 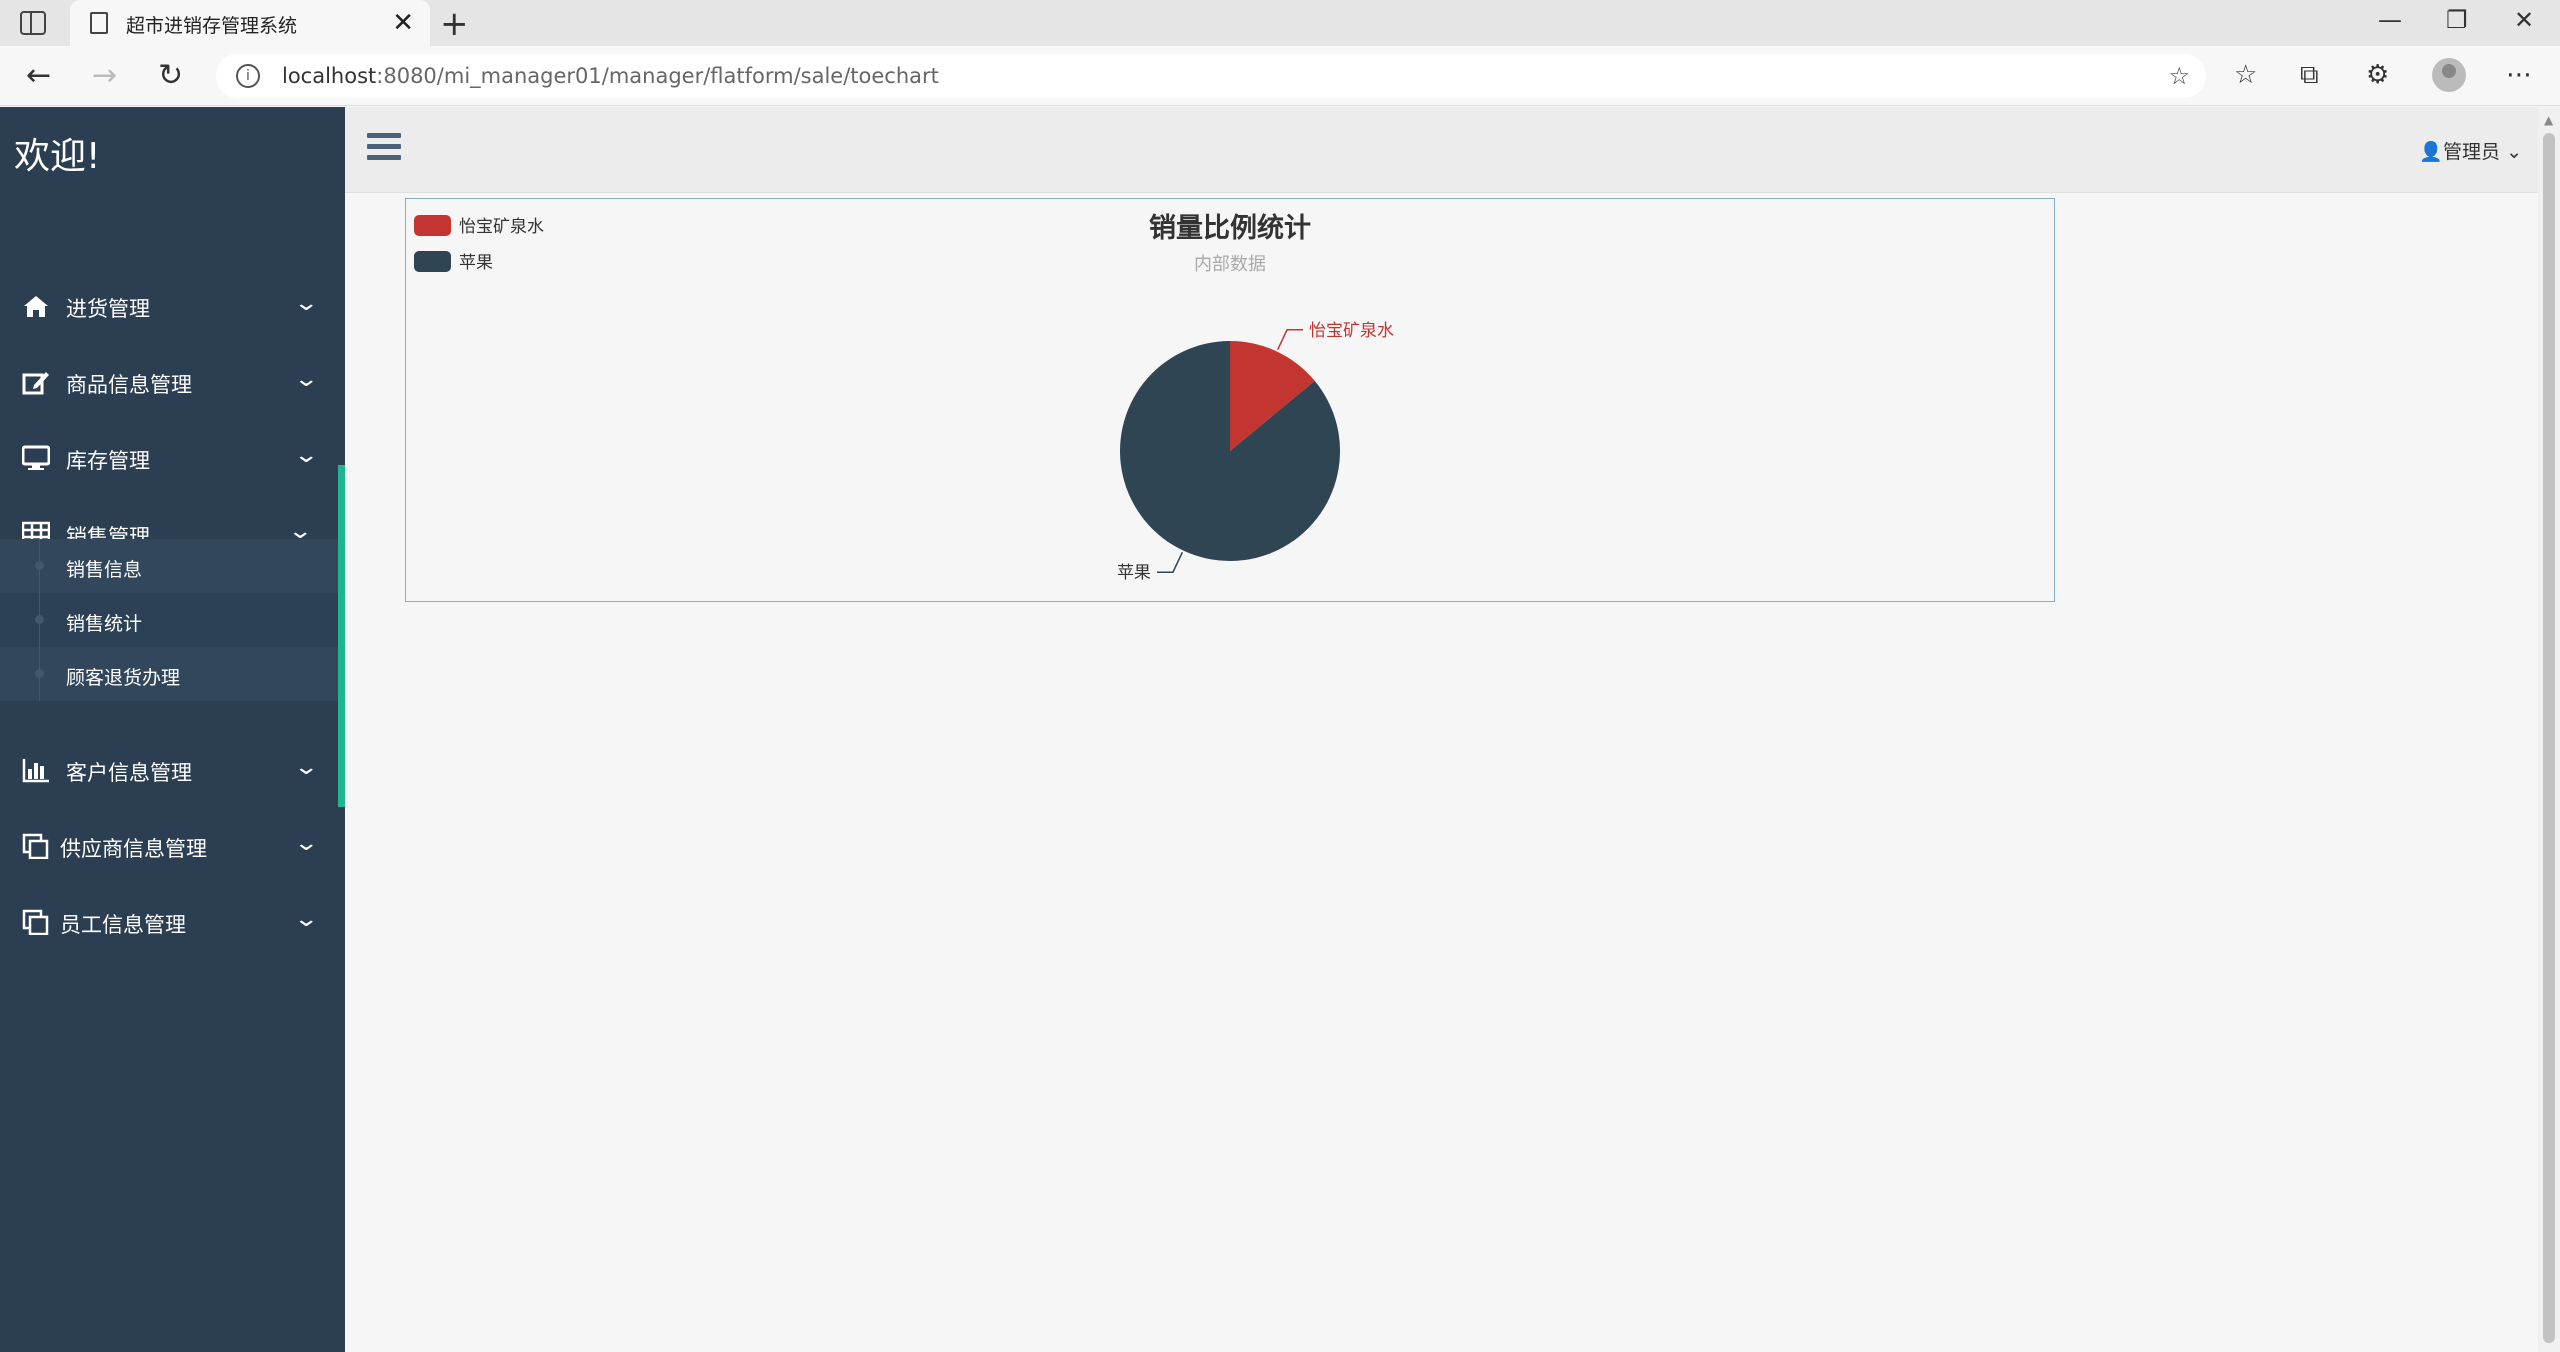 I want to click on page-icon, so click(x=99, y=23).